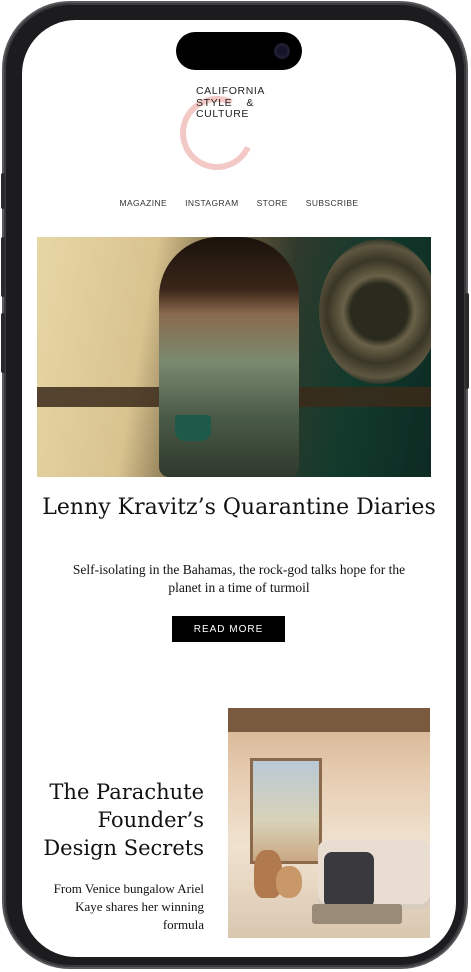 The image size is (471, 972). What do you see at coordinates (286, 811) in the screenshot?
I see `doorway` at bounding box center [286, 811].